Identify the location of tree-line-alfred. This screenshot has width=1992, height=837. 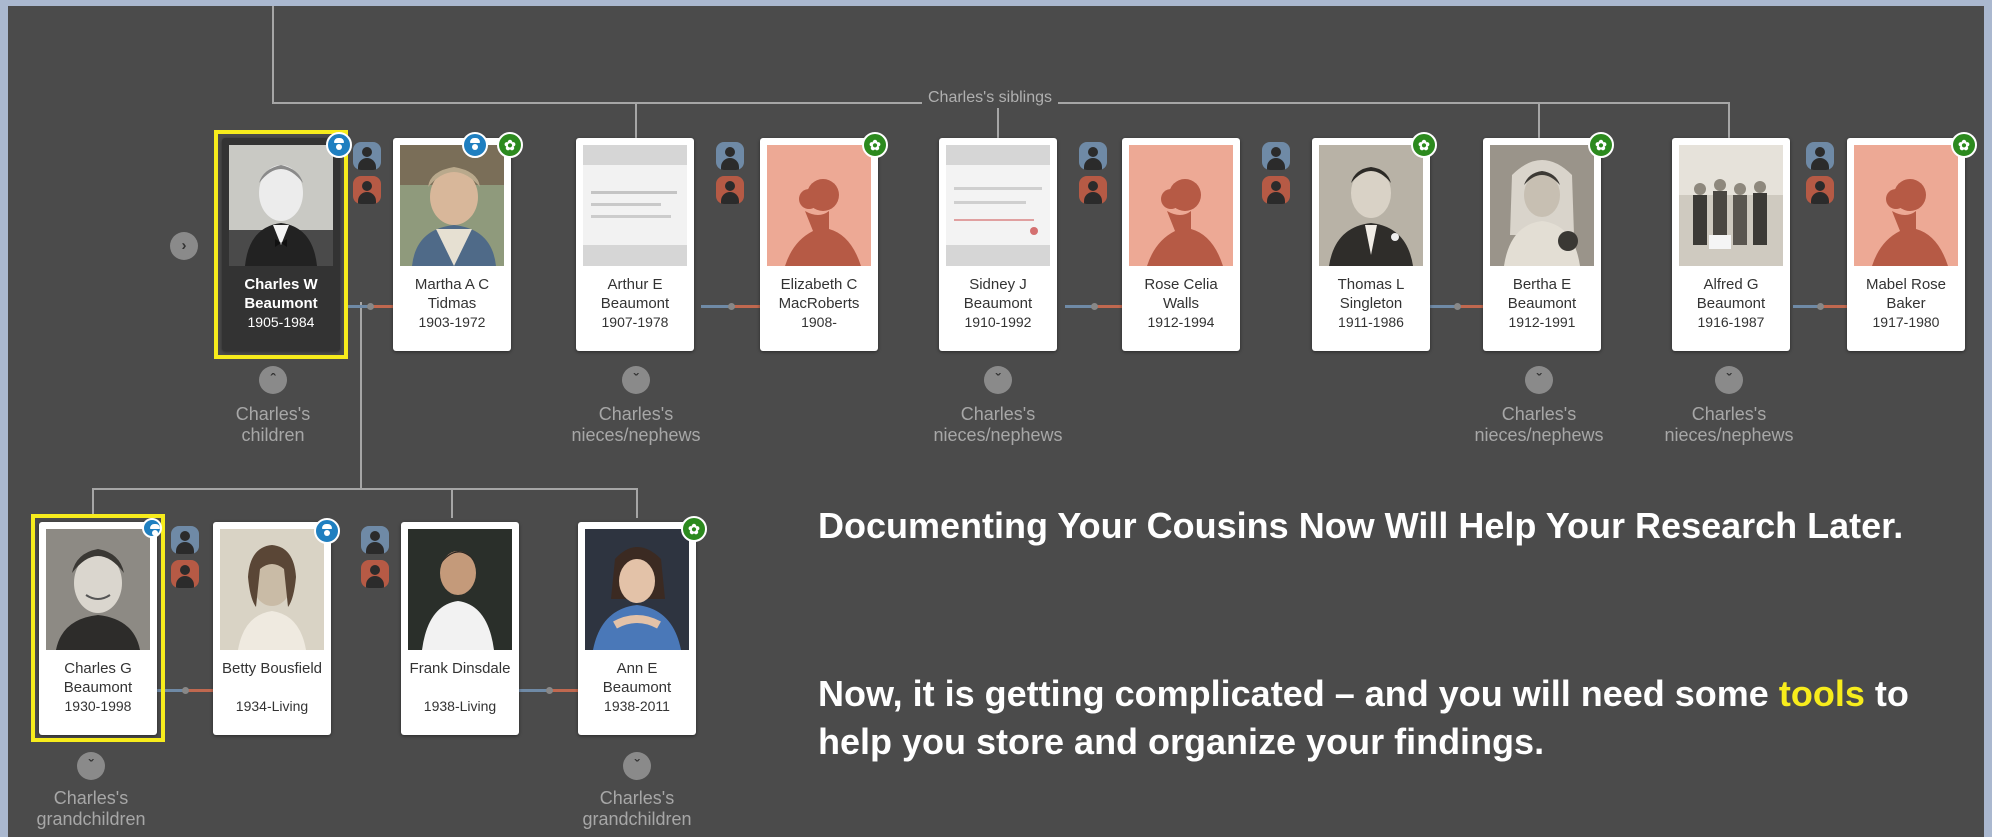
(1729, 120).